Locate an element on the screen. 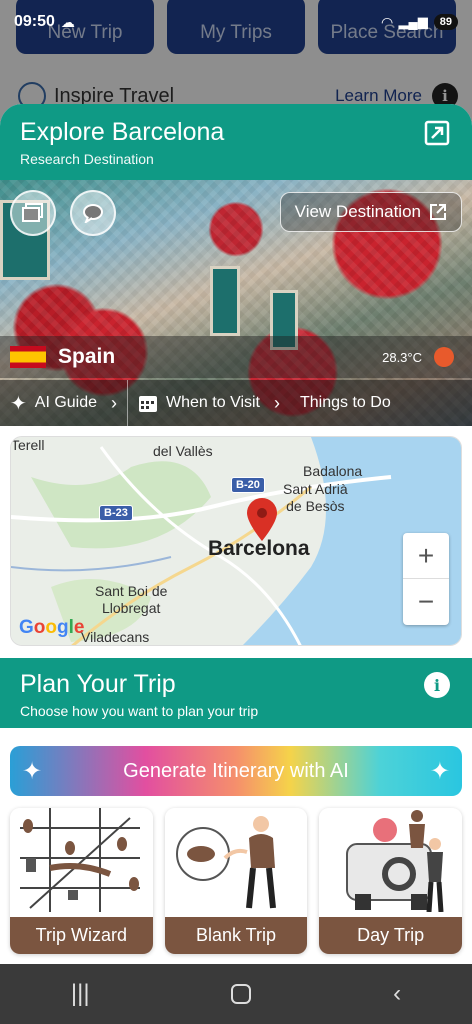 This screenshot has width=472, height=1024. map-label-viladecans: Viladecans is located at coordinates (115, 637).